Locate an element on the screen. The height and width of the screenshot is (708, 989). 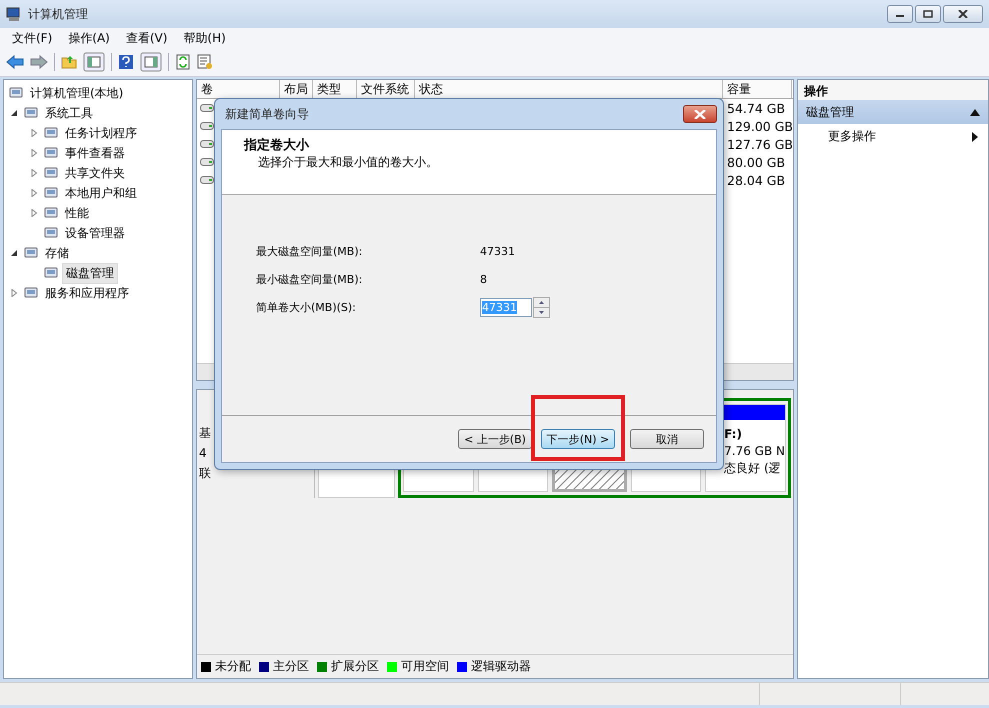
window-title: 计算机管理 is located at coordinates (58, 14).